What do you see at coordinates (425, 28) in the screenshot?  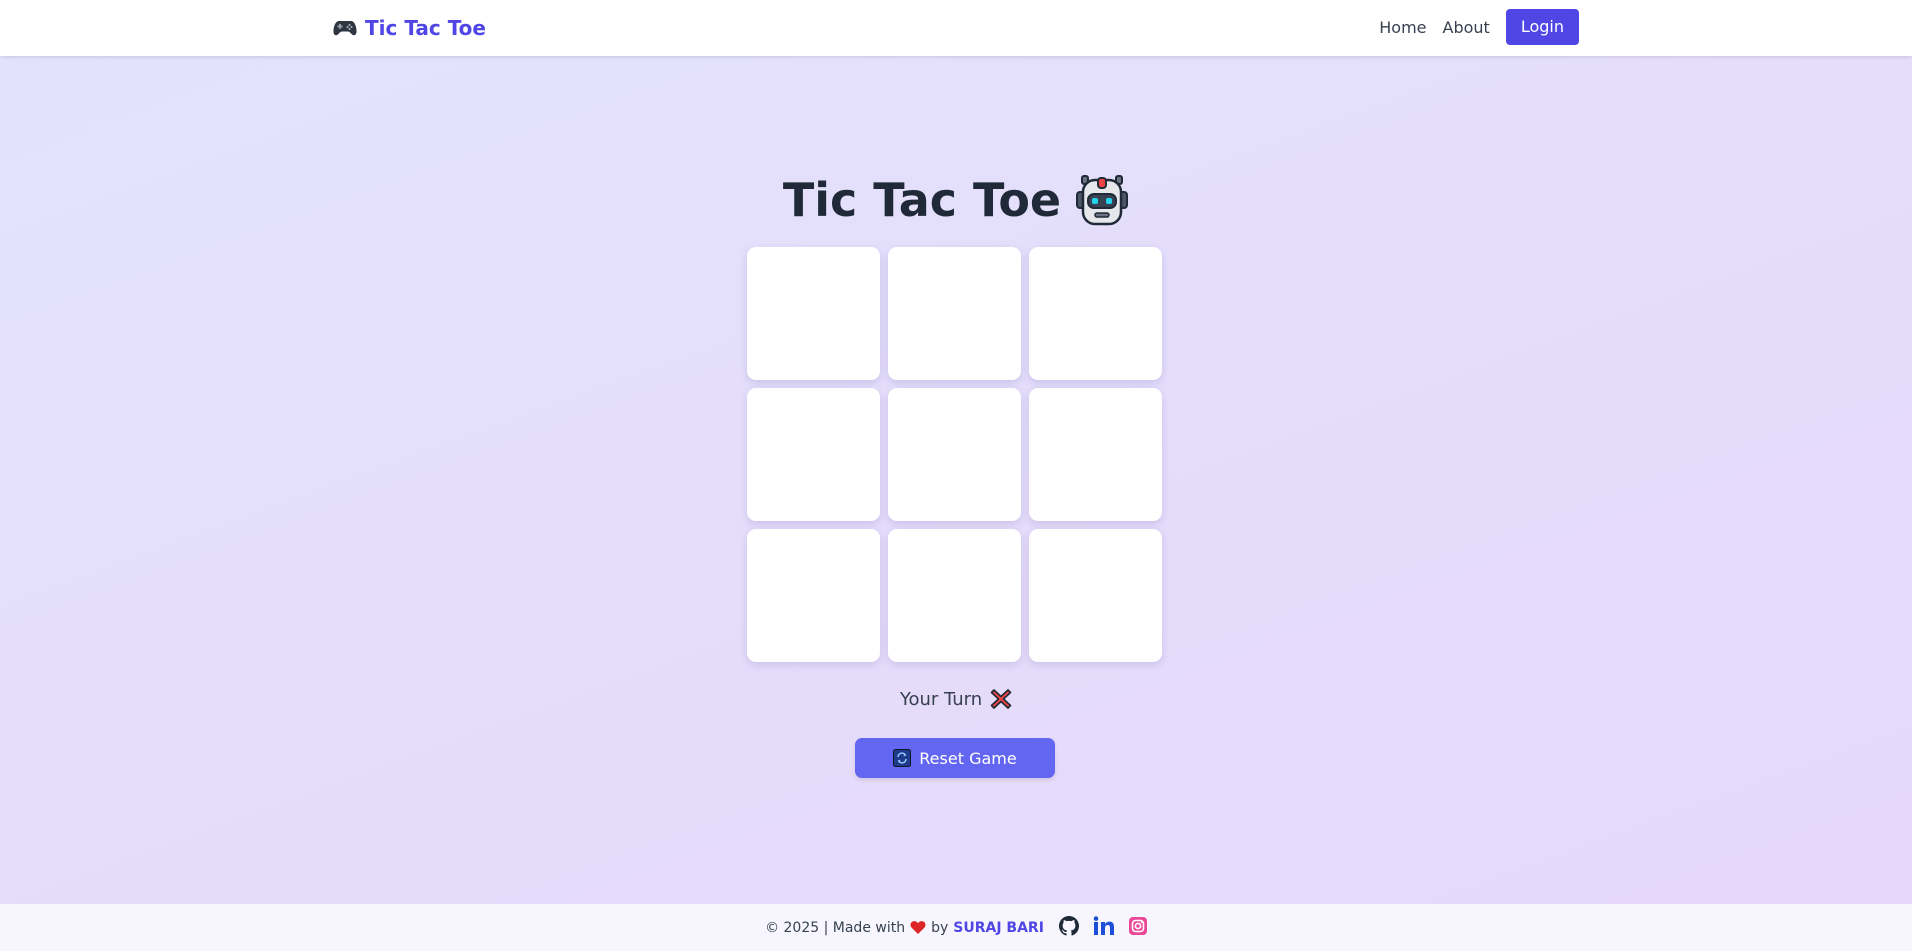 I see `brand-title: Tic Tac Toe` at bounding box center [425, 28].